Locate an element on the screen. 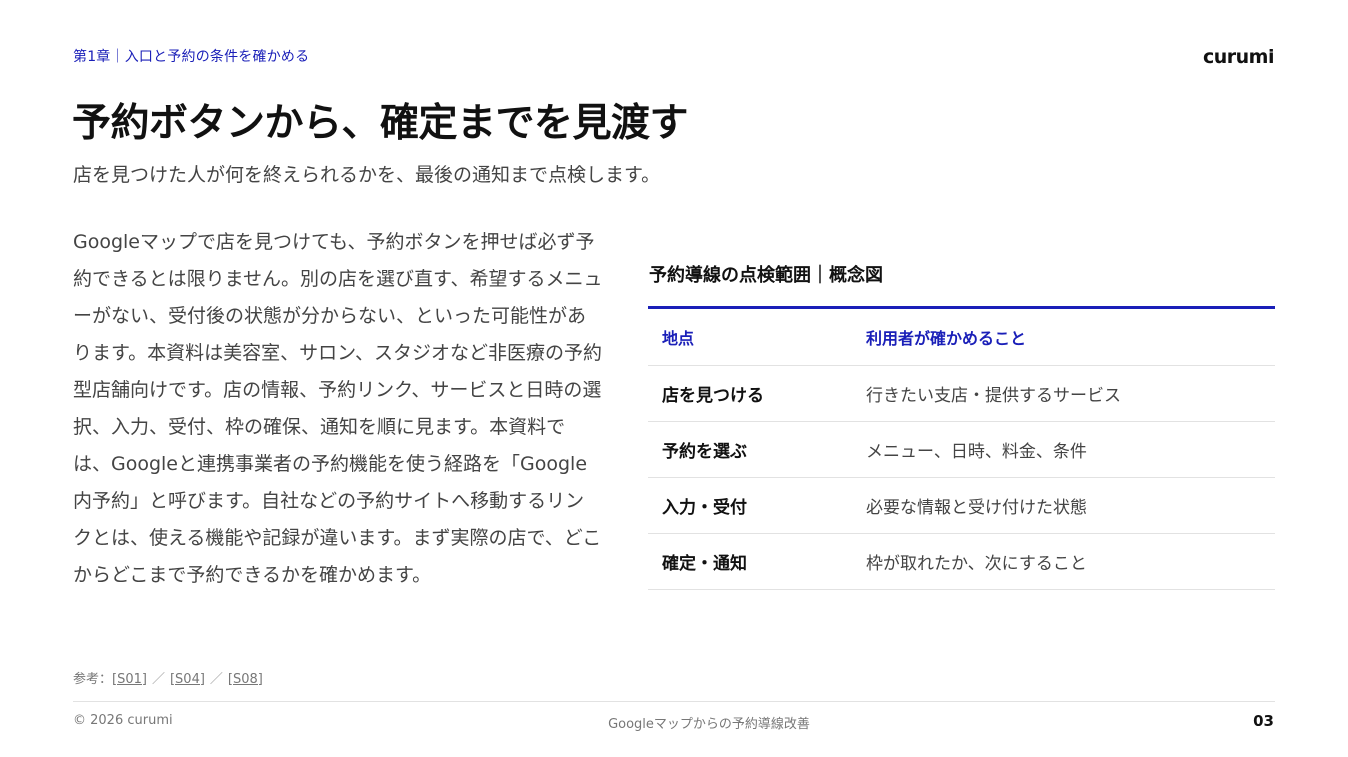 This screenshot has width=1348, height=757. page-title: 予約ボタンから、確定までを見渡す is located at coordinates (380, 123).